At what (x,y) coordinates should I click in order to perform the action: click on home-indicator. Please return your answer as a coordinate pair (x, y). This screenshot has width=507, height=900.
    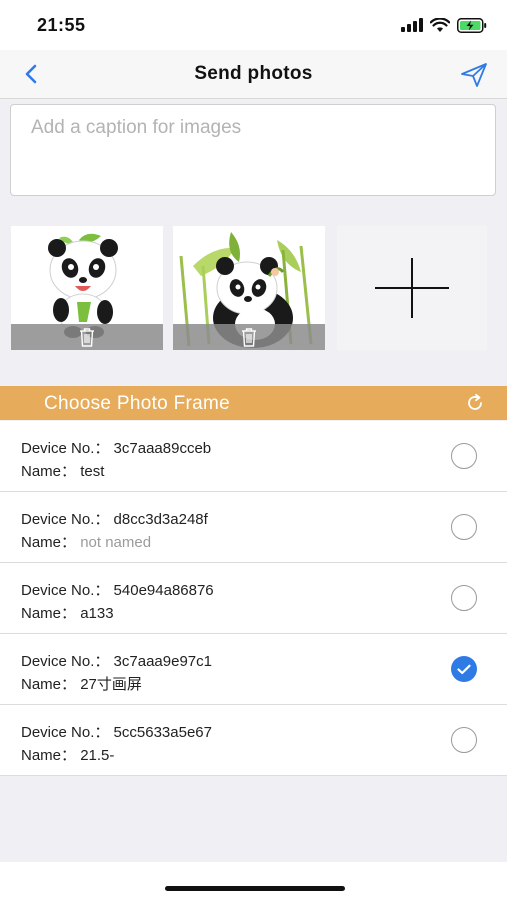
    Looking at the image, I should click on (255, 888).